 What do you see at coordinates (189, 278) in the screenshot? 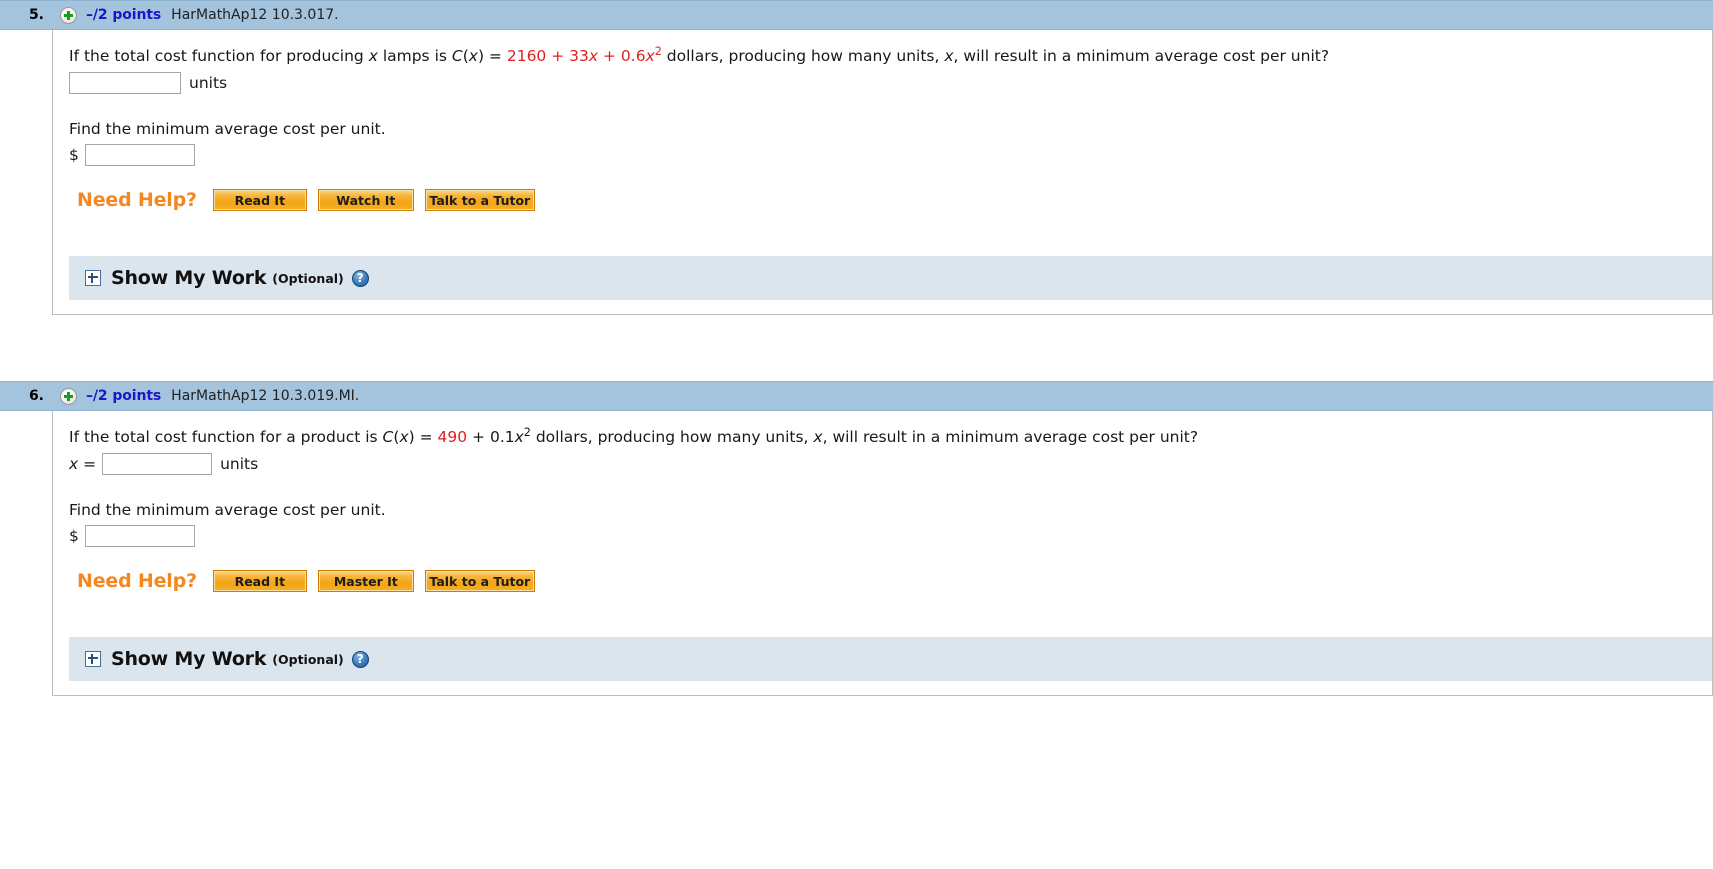
I see `problem-5-show-my-work-title: Show My Work` at bounding box center [189, 278].